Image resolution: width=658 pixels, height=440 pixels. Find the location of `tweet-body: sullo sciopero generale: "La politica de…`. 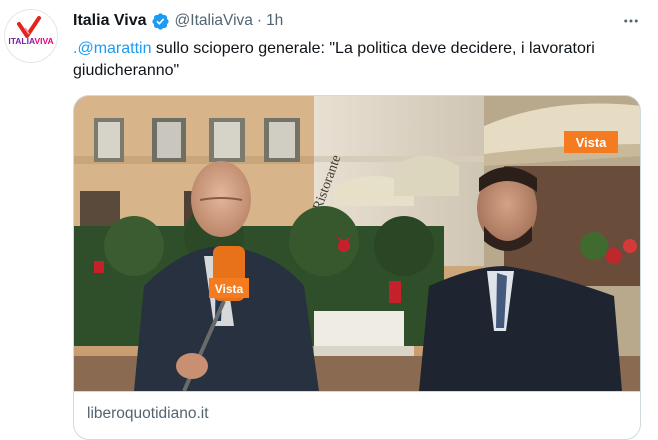

tweet-body: sullo sciopero generale: "La politica de… is located at coordinates (334, 59).